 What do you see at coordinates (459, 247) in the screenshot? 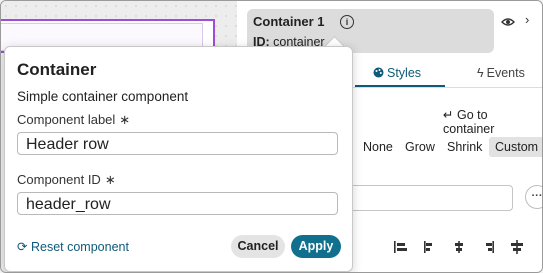
I see `align-center-icon` at bounding box center [459, 247].